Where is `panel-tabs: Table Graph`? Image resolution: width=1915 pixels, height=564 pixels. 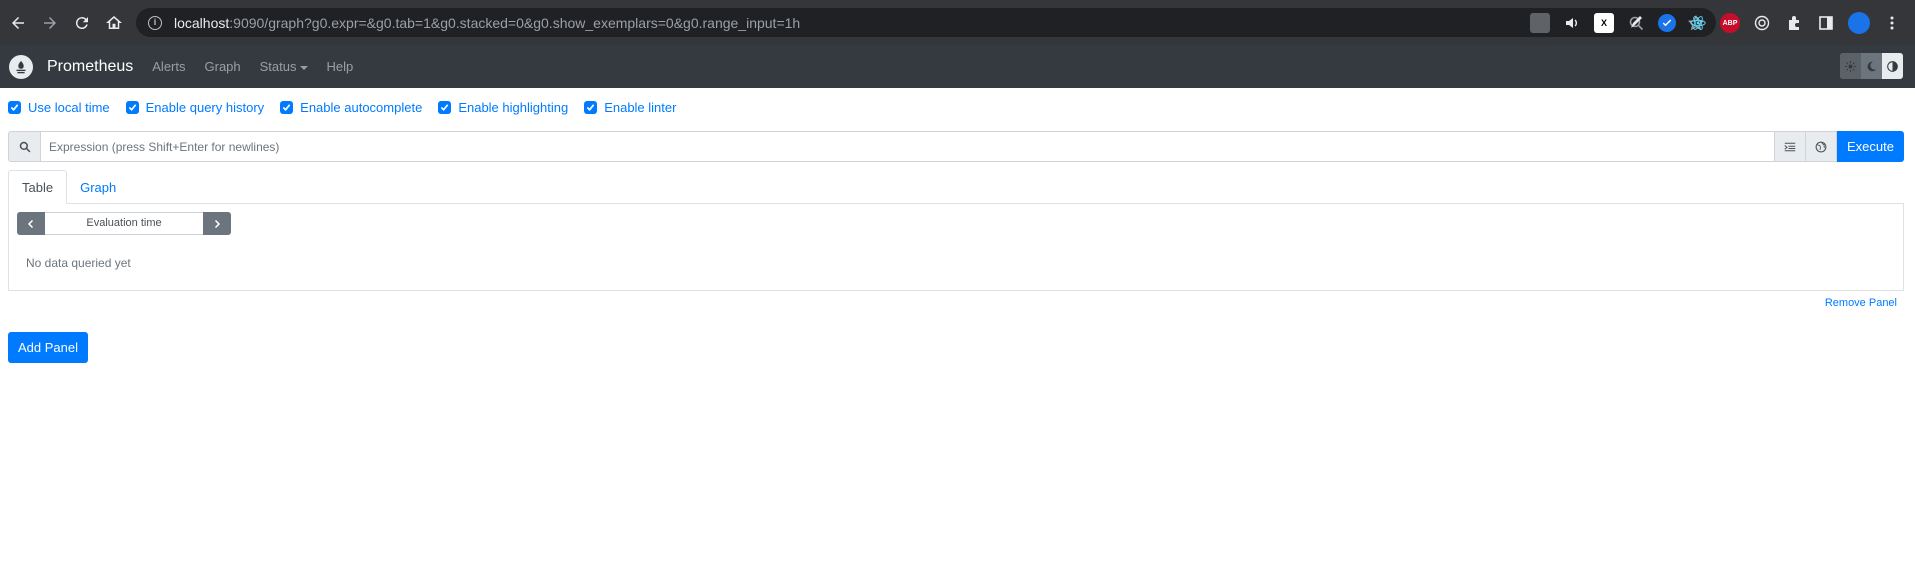
panel-tabs: Table Graph is located at coordinates (68, 187).